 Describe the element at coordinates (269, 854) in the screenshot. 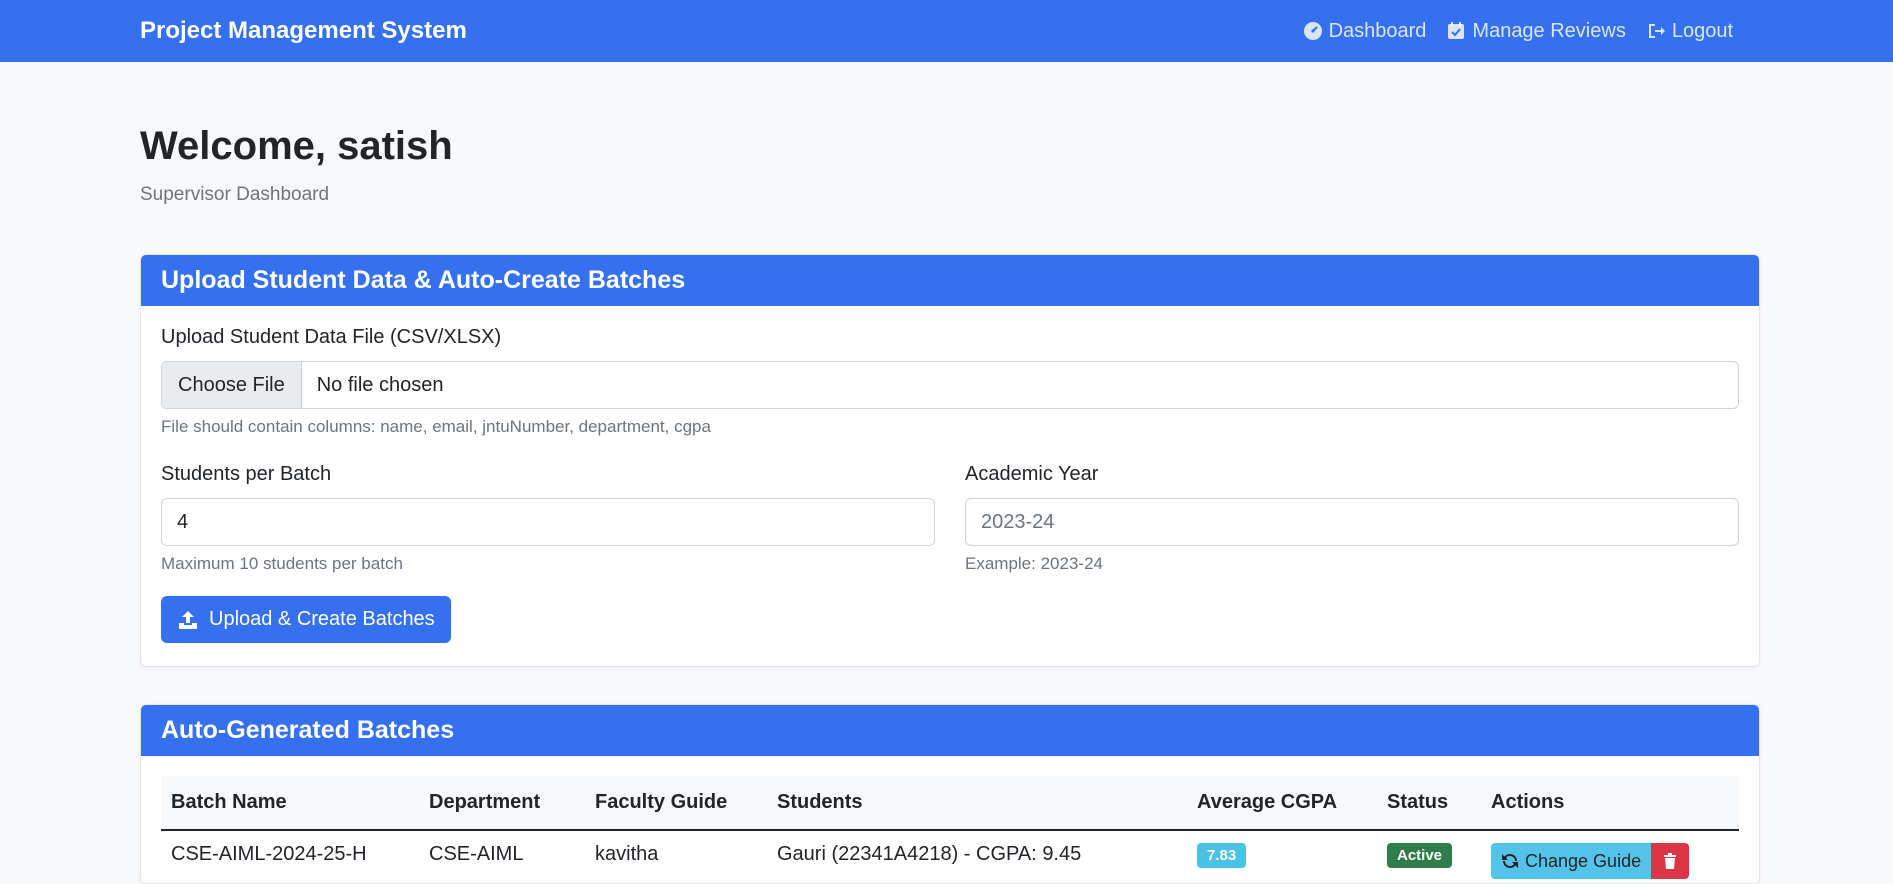

I see `batch-name-cell: CSE-AIML-2024-25-H` at that location.